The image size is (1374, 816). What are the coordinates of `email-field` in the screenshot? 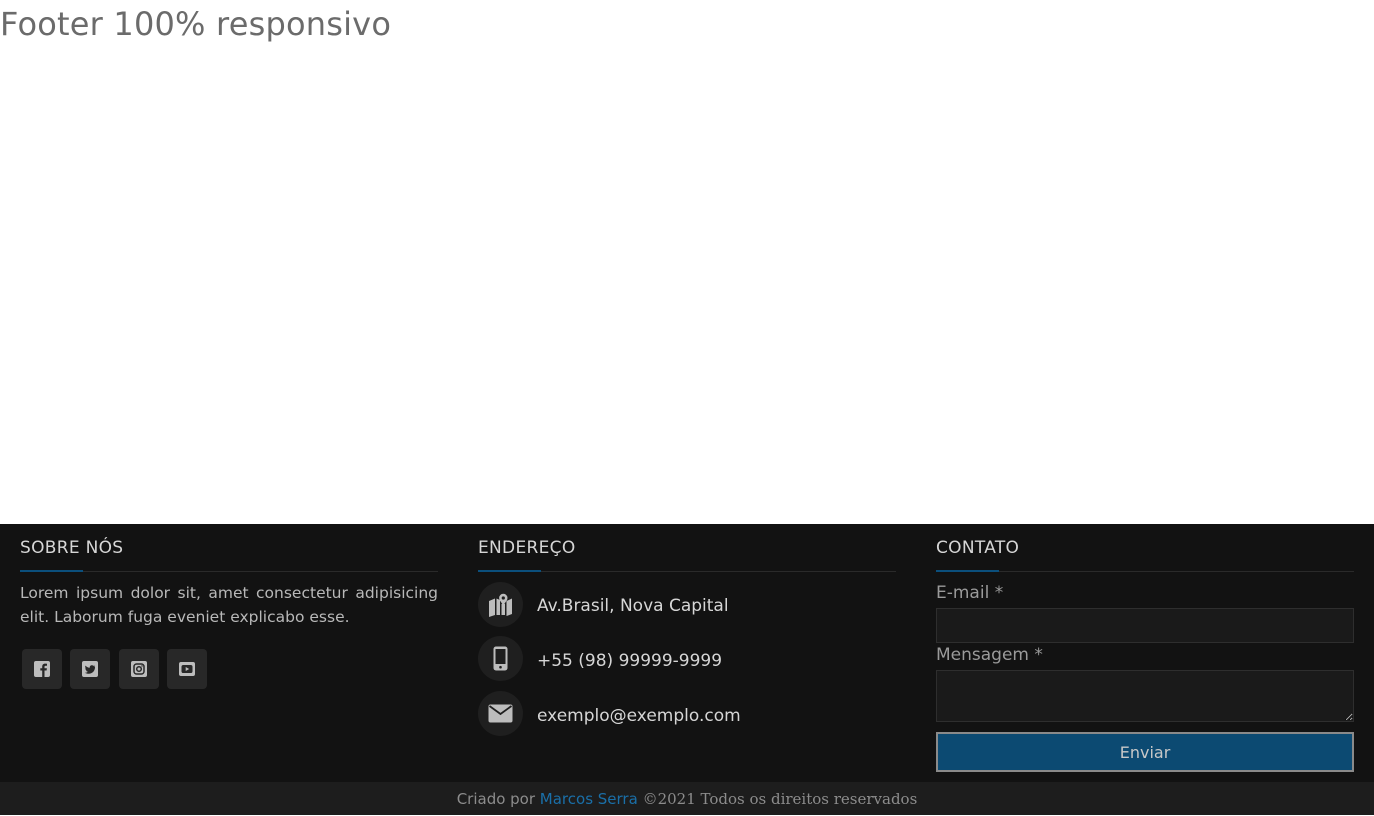 It's located at (1145, 625).